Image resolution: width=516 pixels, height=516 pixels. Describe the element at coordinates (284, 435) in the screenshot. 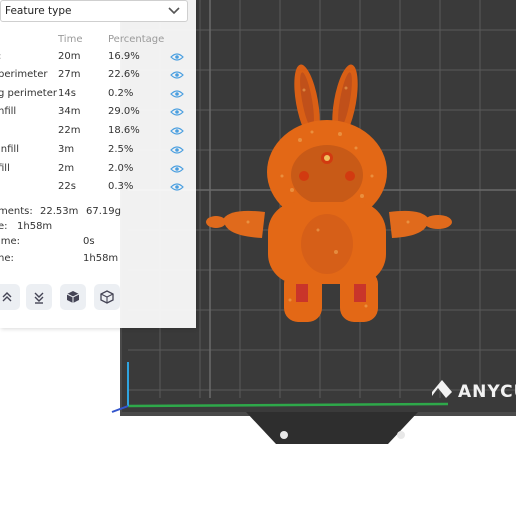

I see `plate-hole-left` at that location.